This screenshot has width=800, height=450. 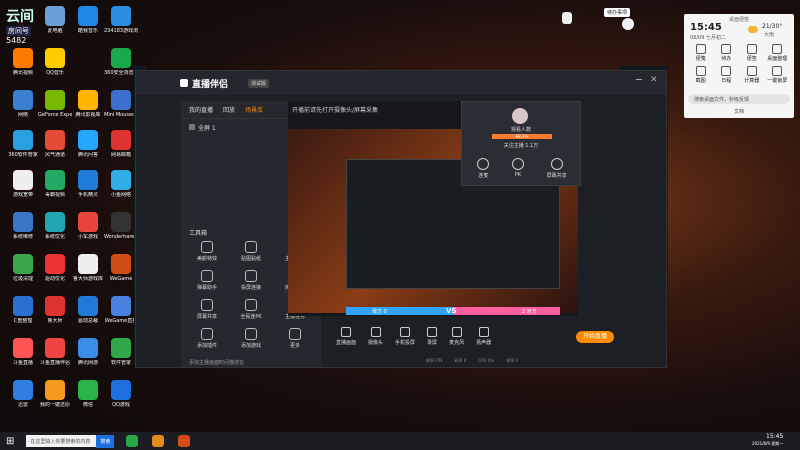 What do you see at coordinates (88, 184) in the screenshot?
I see `desktop-icon: 手机精灵` at bounding box center [88, 184].